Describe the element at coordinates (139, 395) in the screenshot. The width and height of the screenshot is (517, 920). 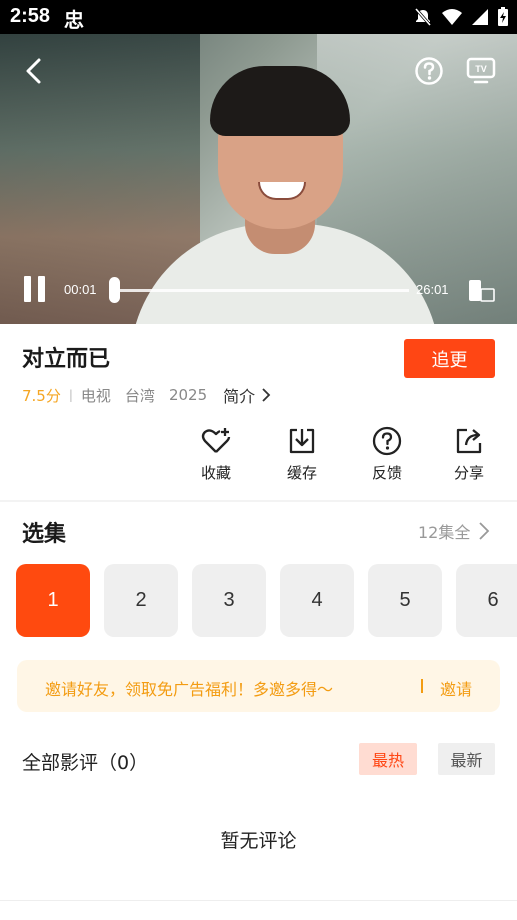
I see `show-region: 台湾` at that location.